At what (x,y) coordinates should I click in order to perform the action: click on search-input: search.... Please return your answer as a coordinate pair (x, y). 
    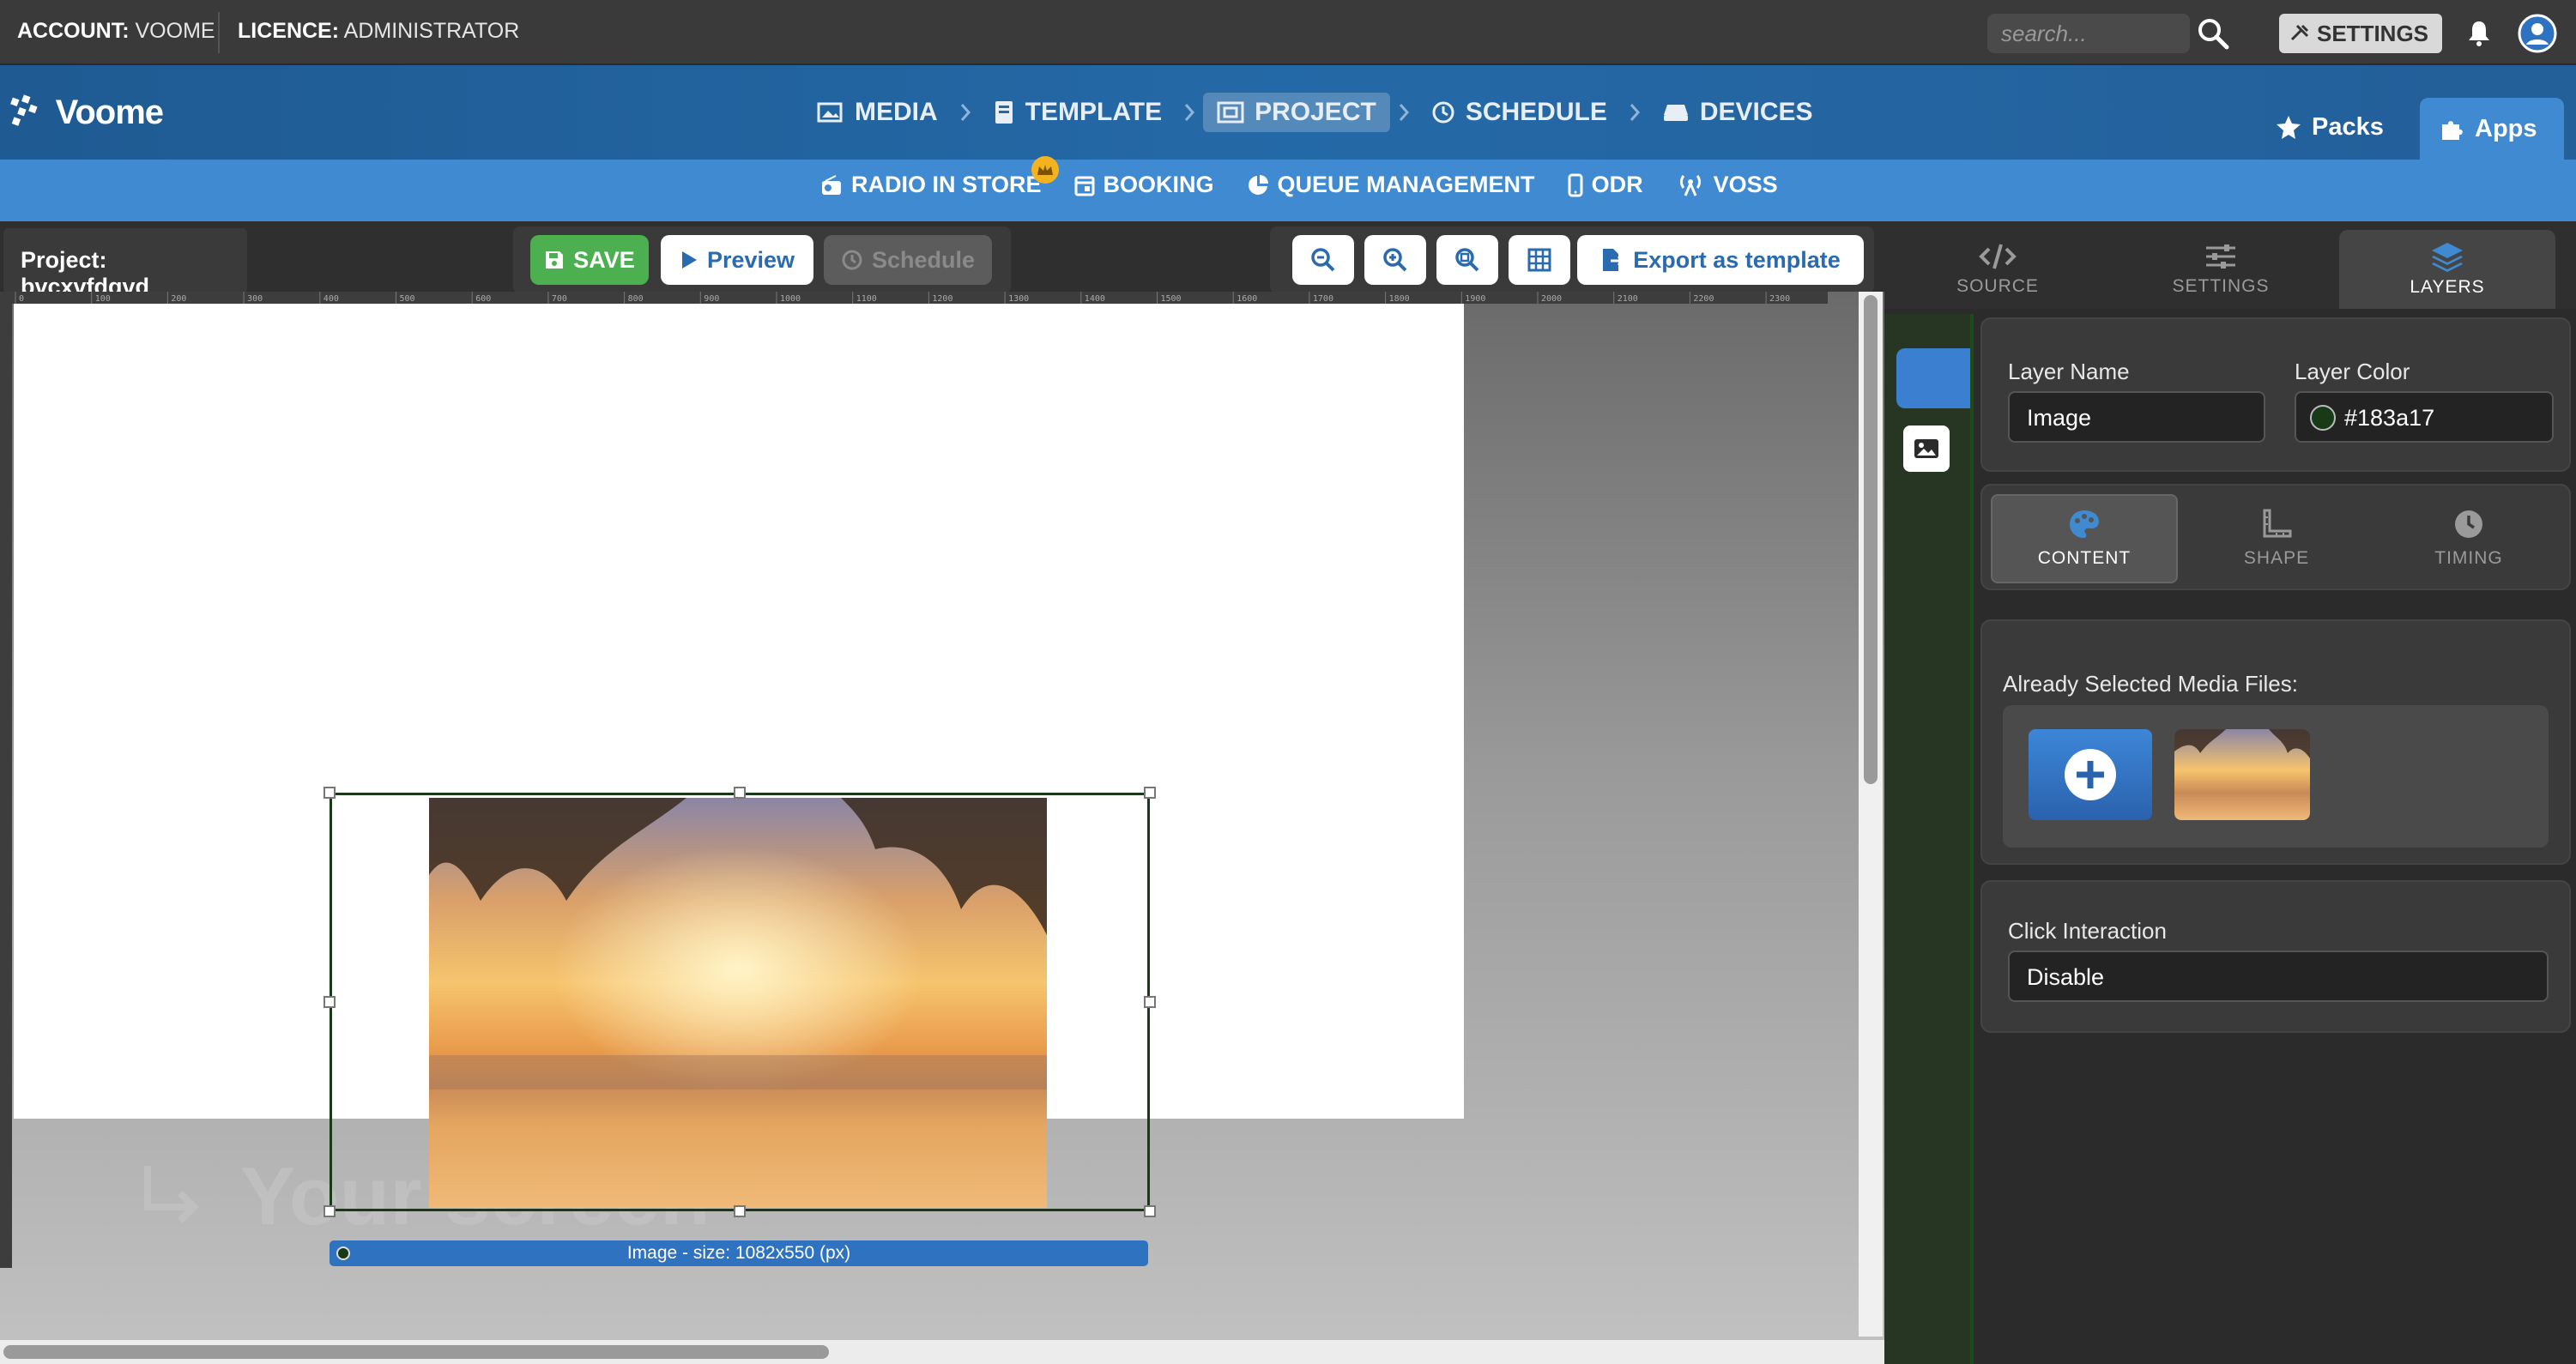
    Looking at the image, I should click on (2088, 34).